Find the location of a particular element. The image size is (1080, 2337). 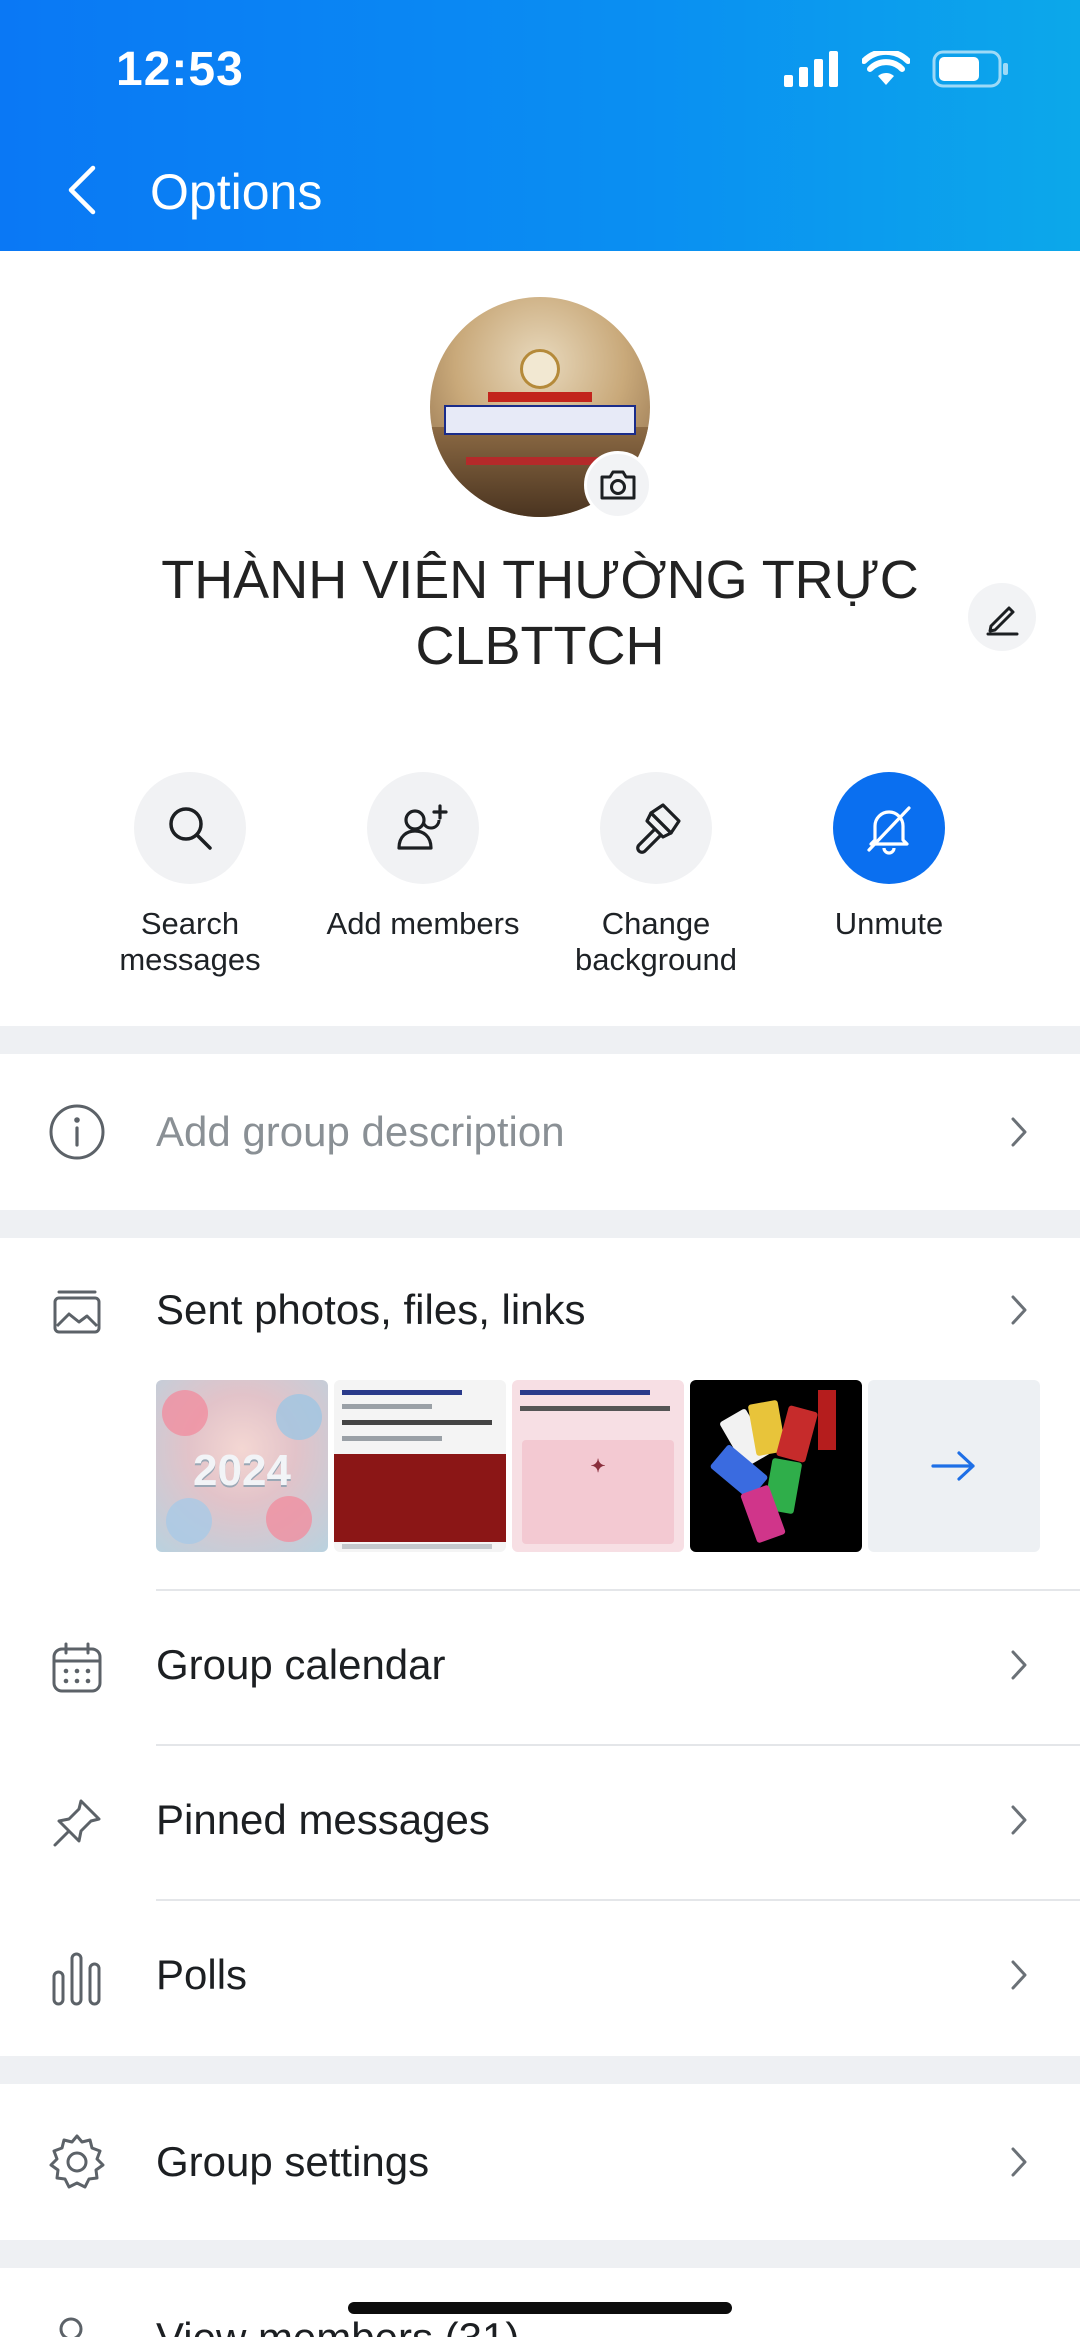

poll-icon is located at coordinates (77, 1978).